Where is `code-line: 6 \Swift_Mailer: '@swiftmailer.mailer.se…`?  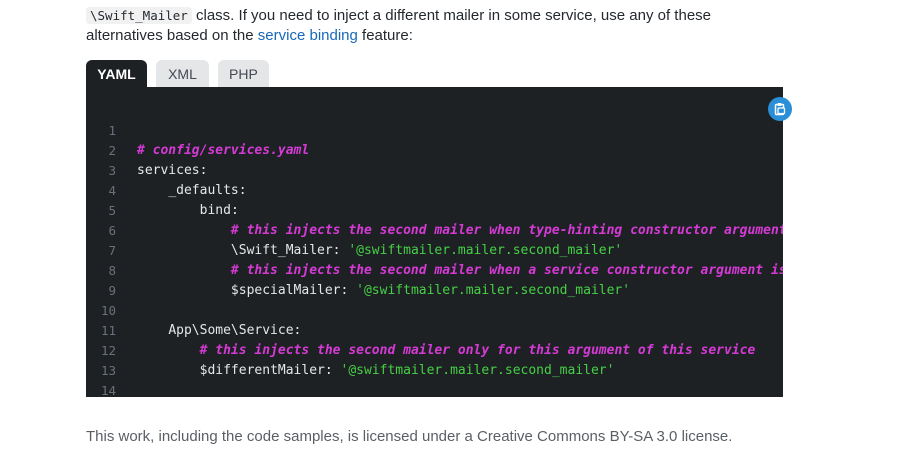
code-line: 6 \Swift_Mailer: '@swiftmailer.mailer.se… is located at coordinates (434, 229).